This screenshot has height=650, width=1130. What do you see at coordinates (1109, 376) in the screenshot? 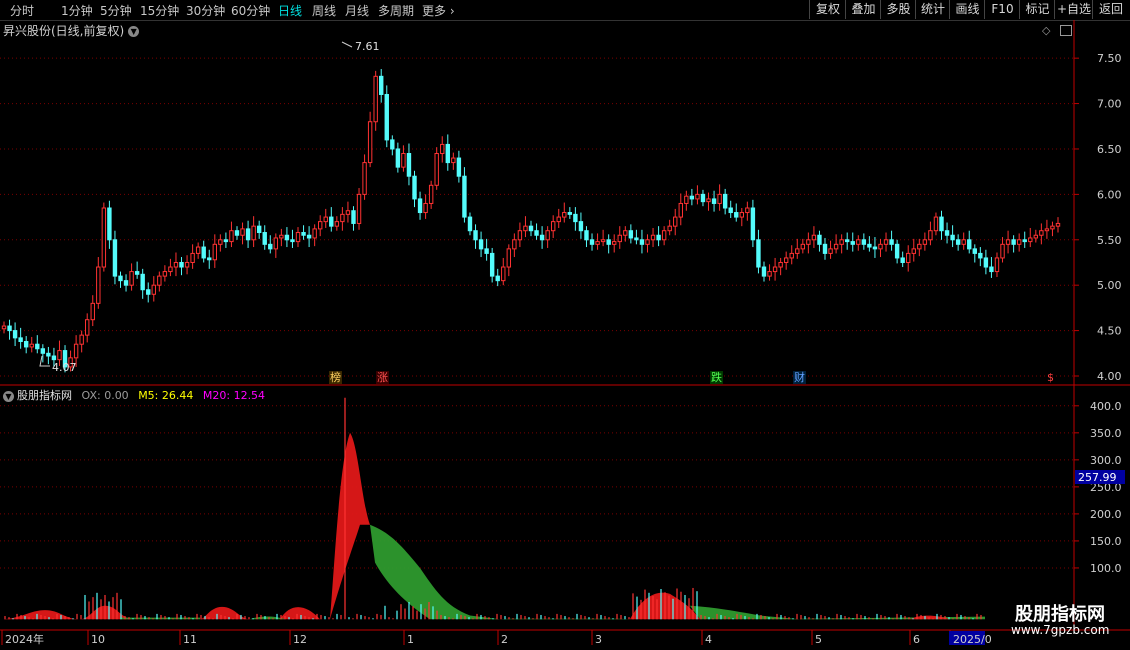
I see `price-tick-label: 4.00` at bounding box center [1109, 376].